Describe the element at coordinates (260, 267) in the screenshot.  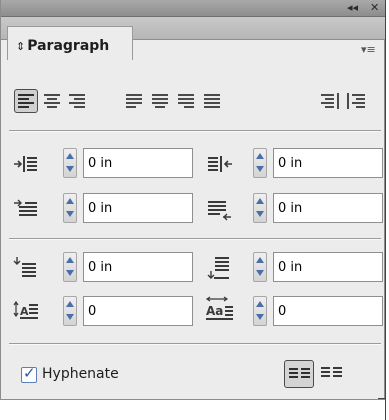
I see `space-after-stepper` at that location.